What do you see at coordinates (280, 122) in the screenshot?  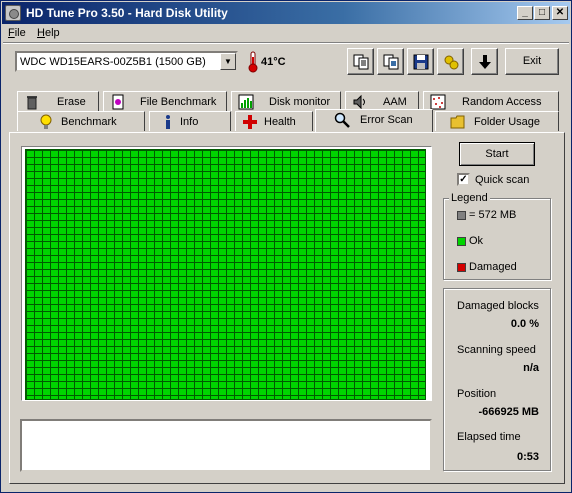 I see `tab-label: Health` at bounding box center [280, 122].